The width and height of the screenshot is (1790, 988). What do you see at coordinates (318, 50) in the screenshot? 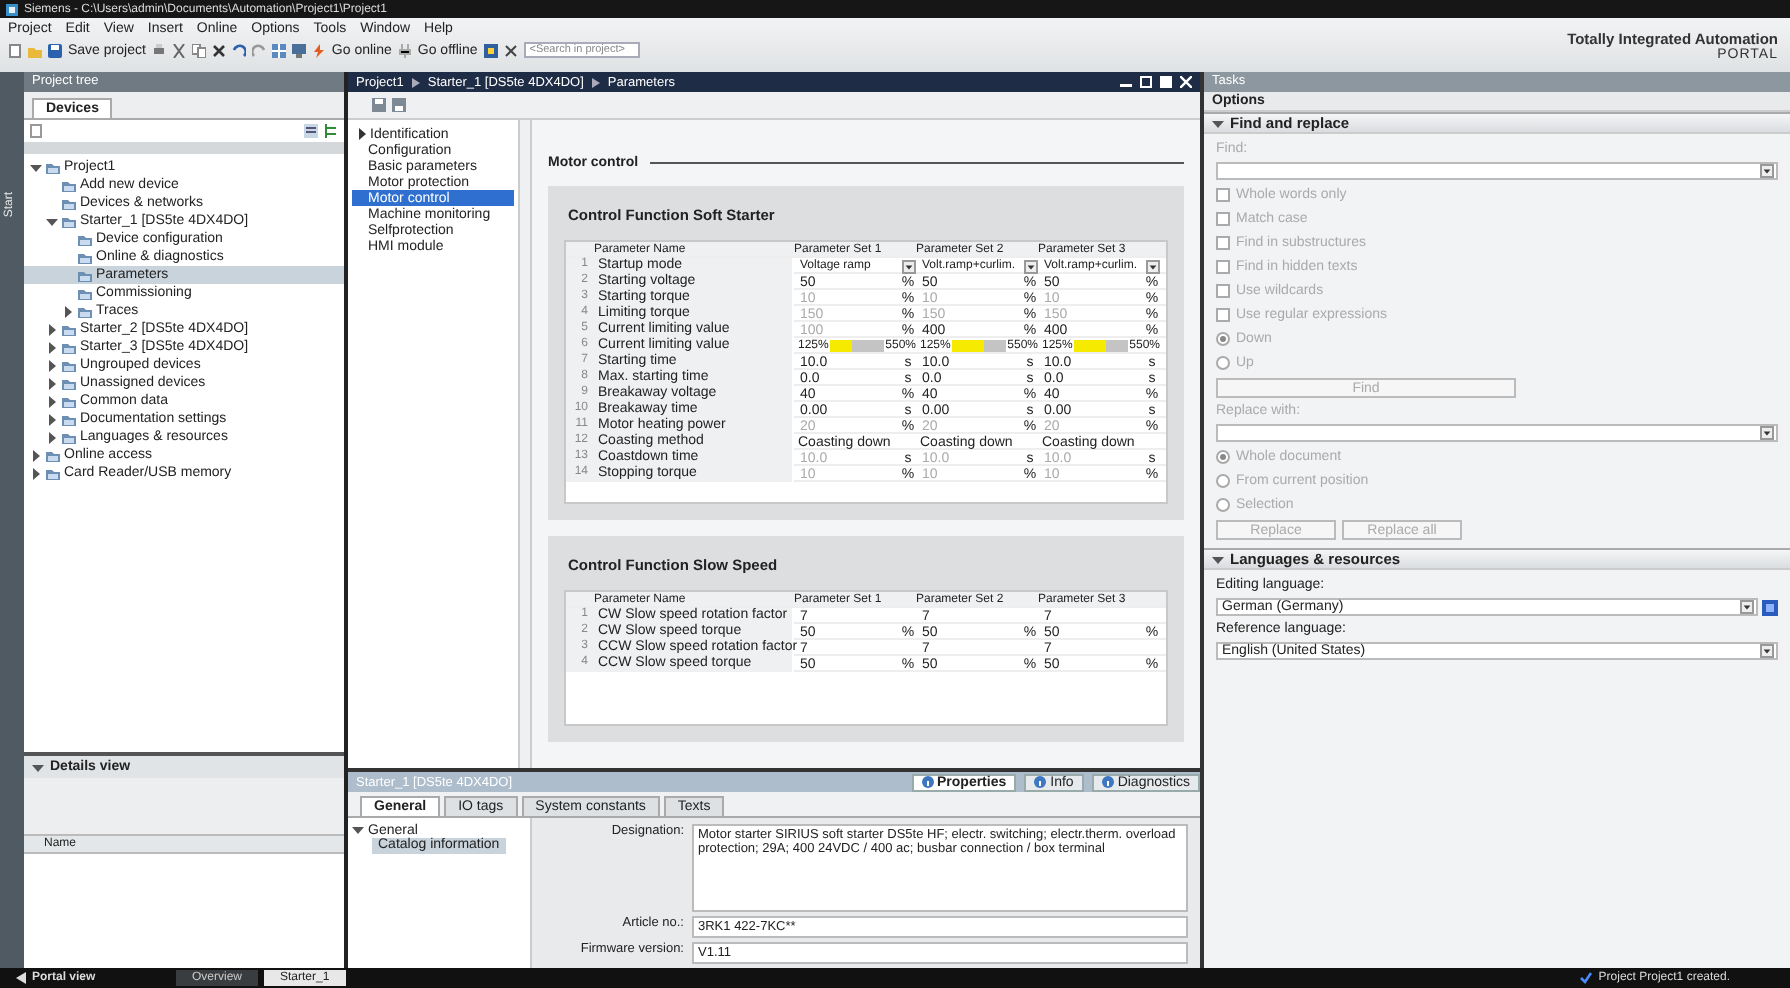
I see `flash-icon` at bounding box center [318, 50].